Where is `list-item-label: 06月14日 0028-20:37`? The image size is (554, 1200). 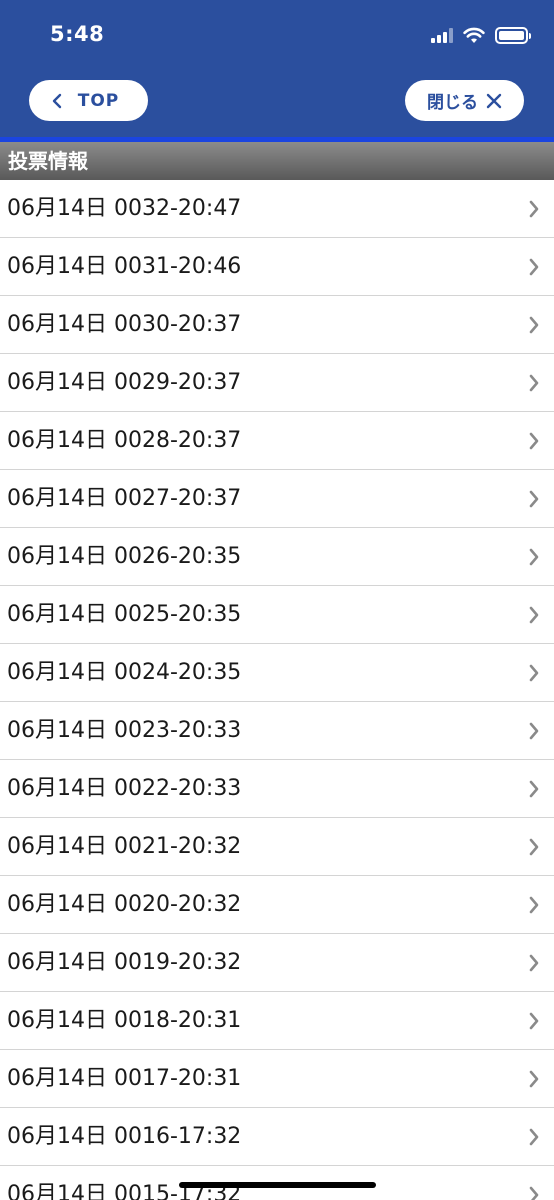
list-item-label: 06月14日 0028-20:37 is located at coordinates (124, 440).